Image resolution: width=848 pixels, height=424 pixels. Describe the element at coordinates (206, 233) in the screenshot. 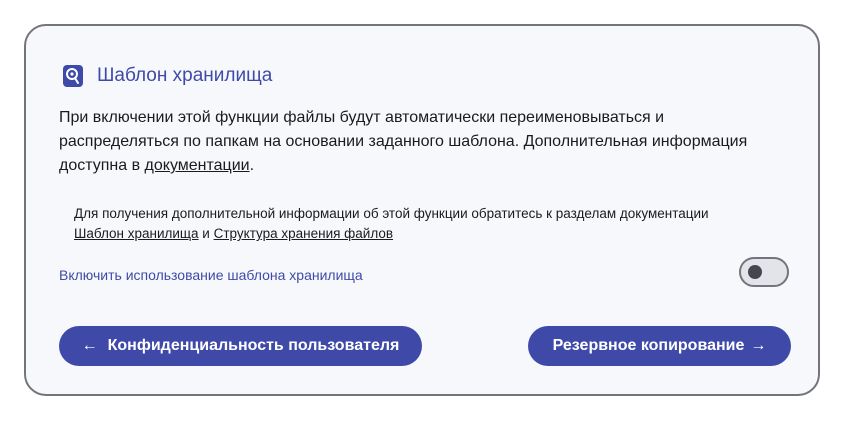

I see `note-connector: и` at that location.